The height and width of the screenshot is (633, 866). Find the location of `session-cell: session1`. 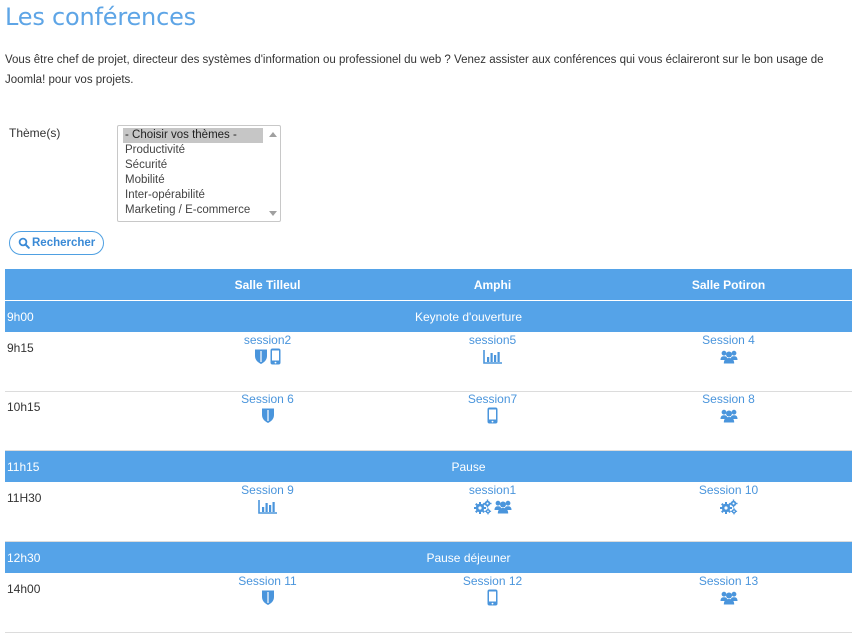

session-cell: session1 is located at coordinates (492, 512).